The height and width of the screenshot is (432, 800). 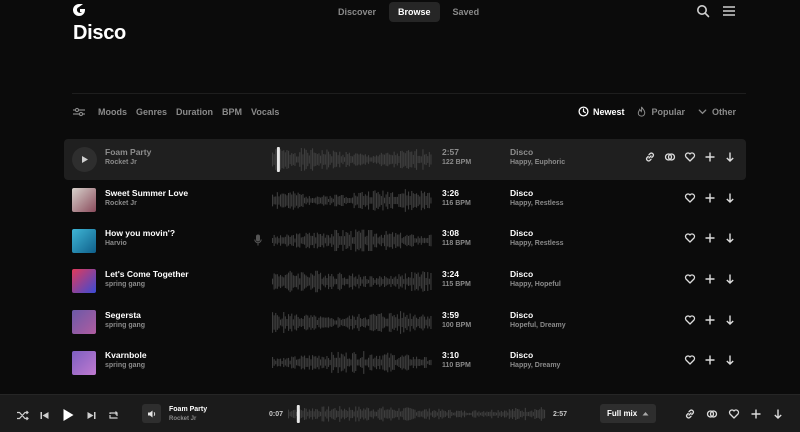 I want to click on track-artist: Harvio, so click(x=116, y=243).